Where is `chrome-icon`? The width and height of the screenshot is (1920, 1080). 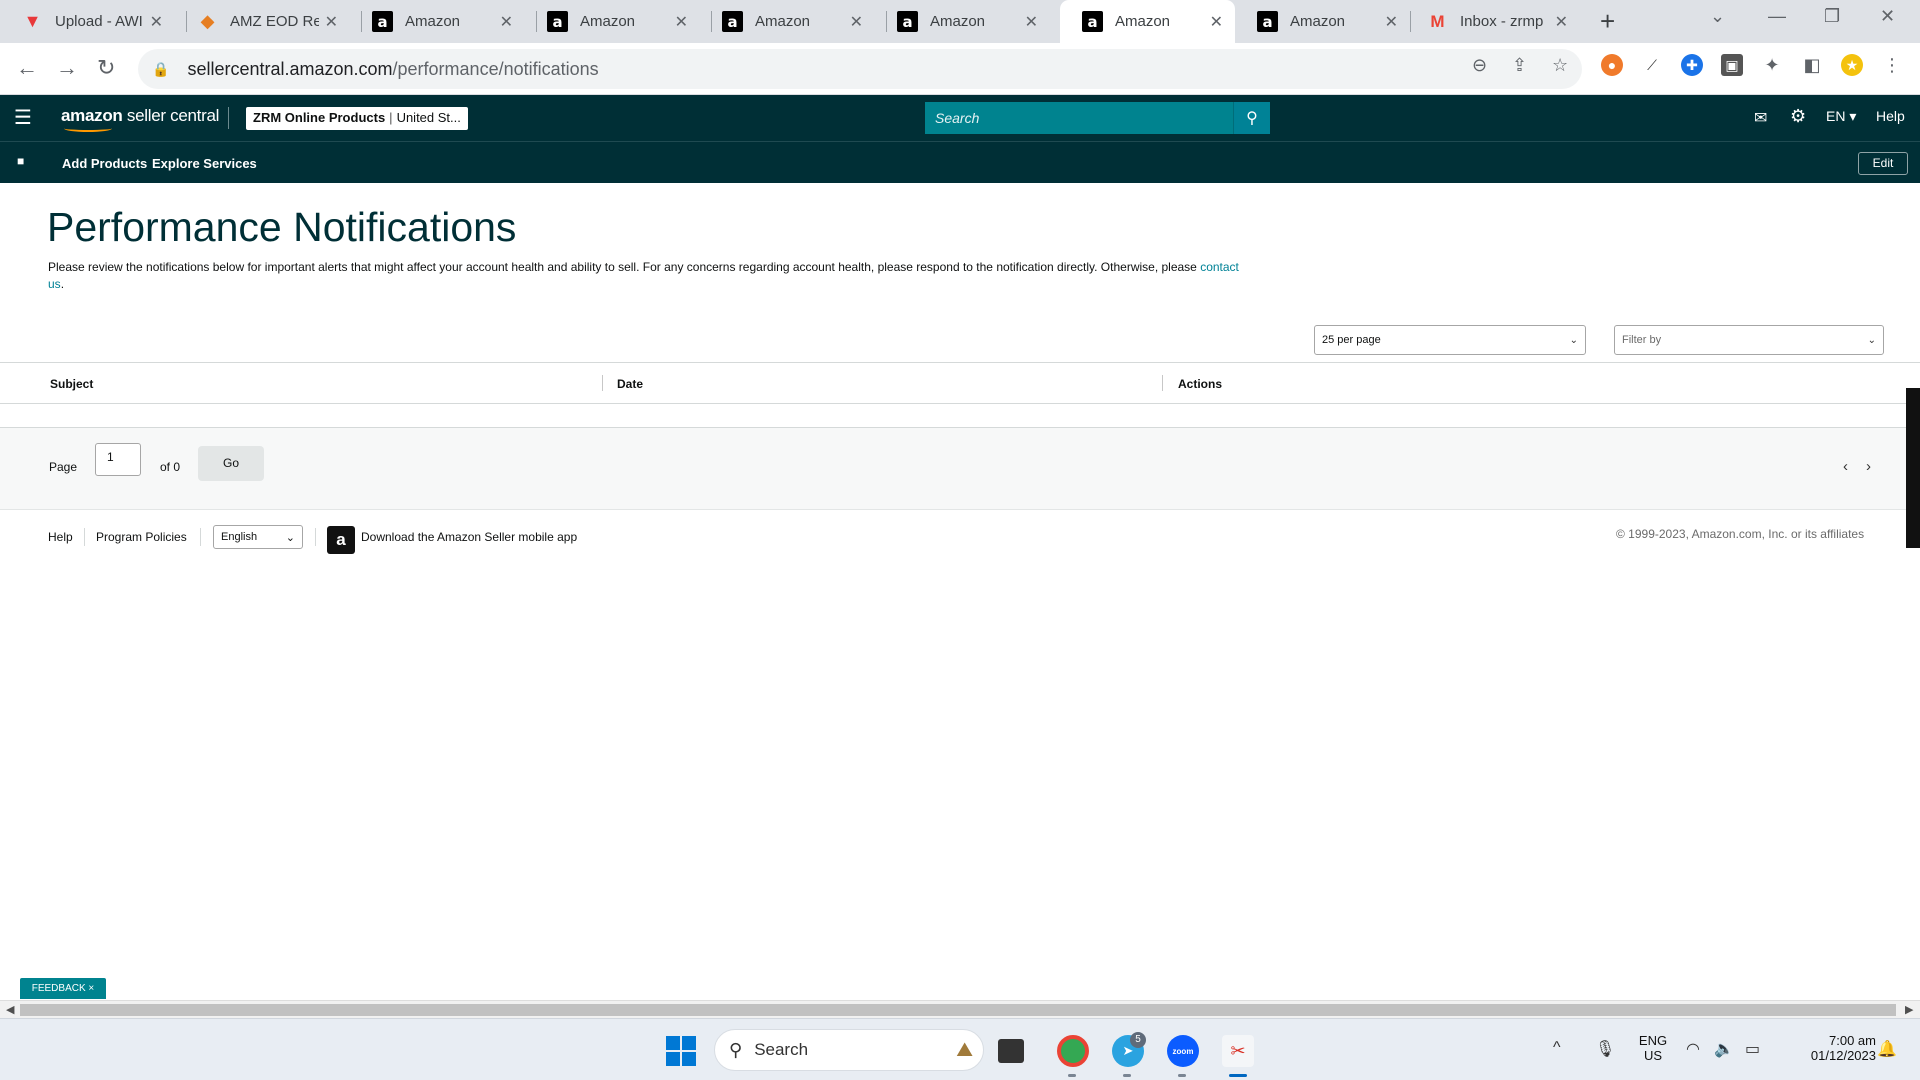 chrome-icon is located at coordinates (1073, 1051).